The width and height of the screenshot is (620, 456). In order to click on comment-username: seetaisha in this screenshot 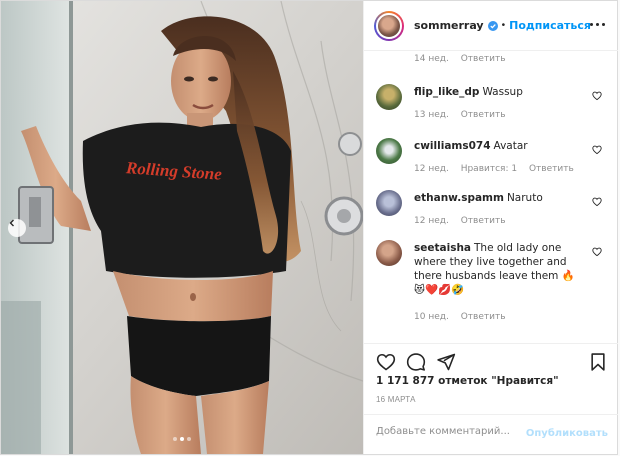, I will do `click(442, 248)`.